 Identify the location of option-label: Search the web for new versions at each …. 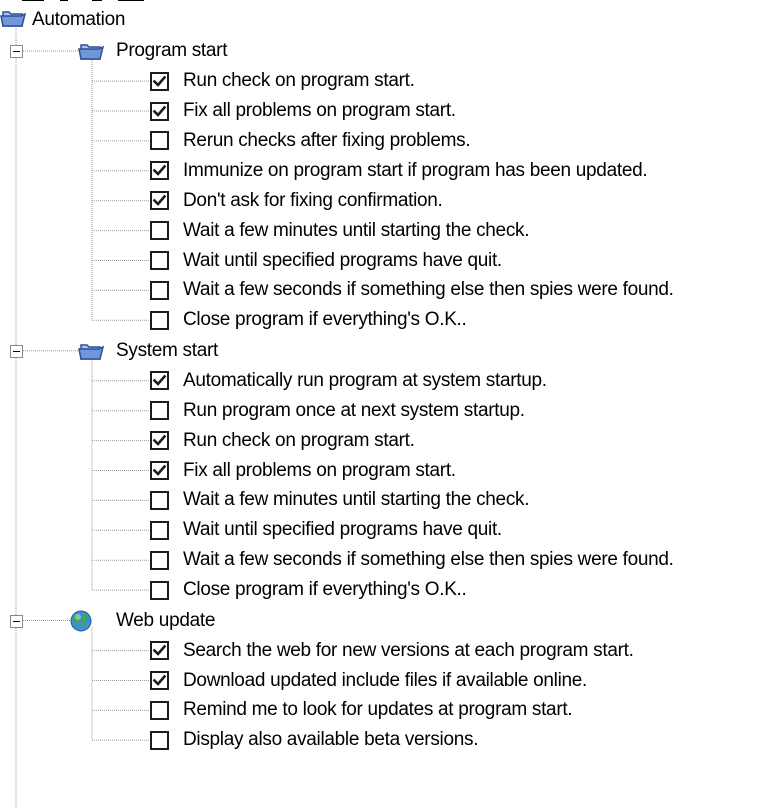
(408, 650).